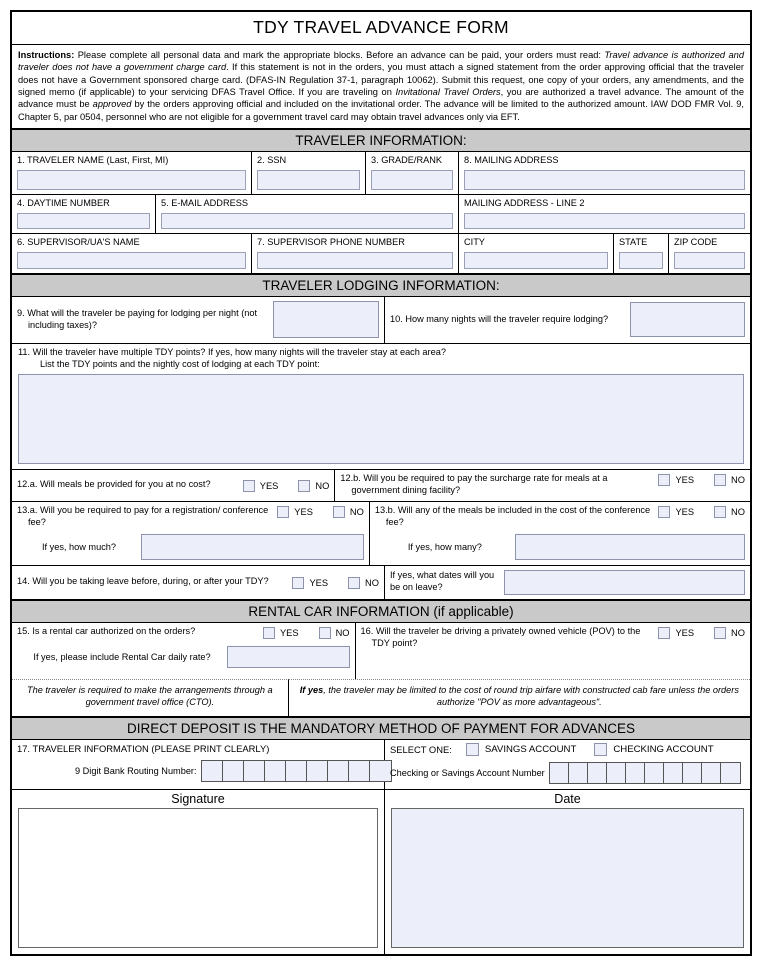  I want to click on checkbox-savings-account, so click(472, 750).